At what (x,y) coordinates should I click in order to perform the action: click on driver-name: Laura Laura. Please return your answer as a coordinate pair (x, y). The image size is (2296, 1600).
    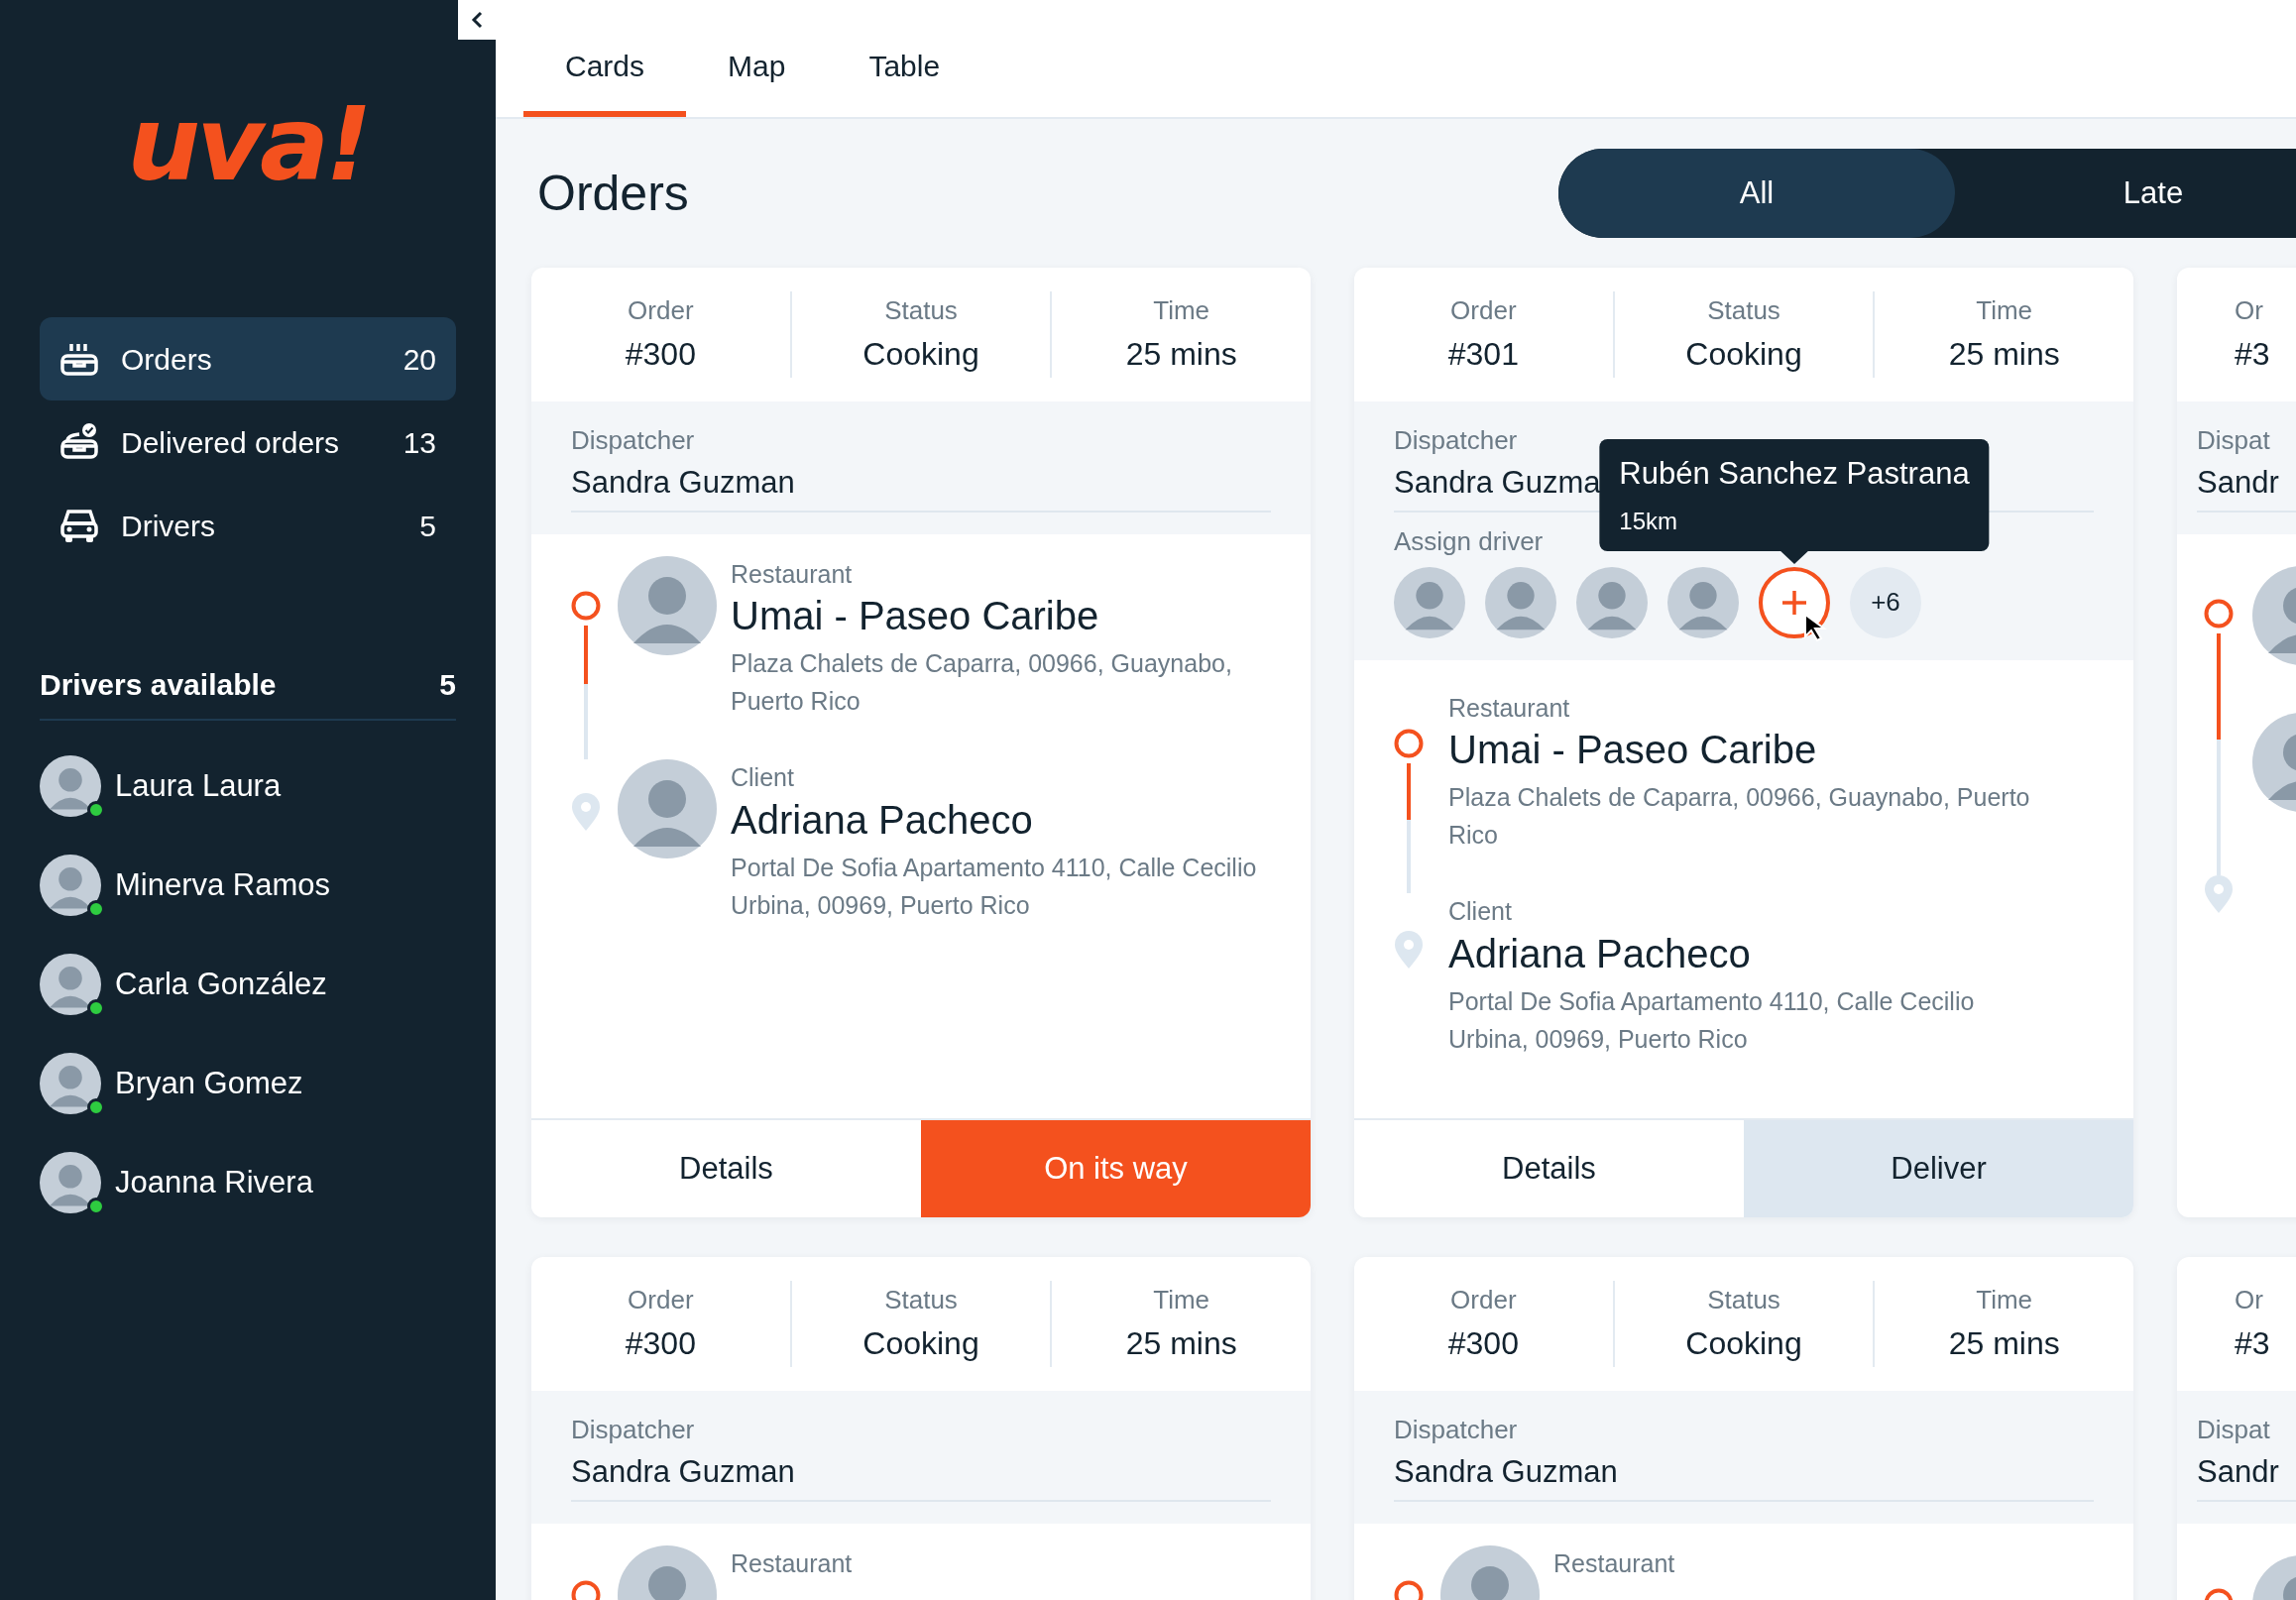
    Looking at the image, I should click on (199, 786).